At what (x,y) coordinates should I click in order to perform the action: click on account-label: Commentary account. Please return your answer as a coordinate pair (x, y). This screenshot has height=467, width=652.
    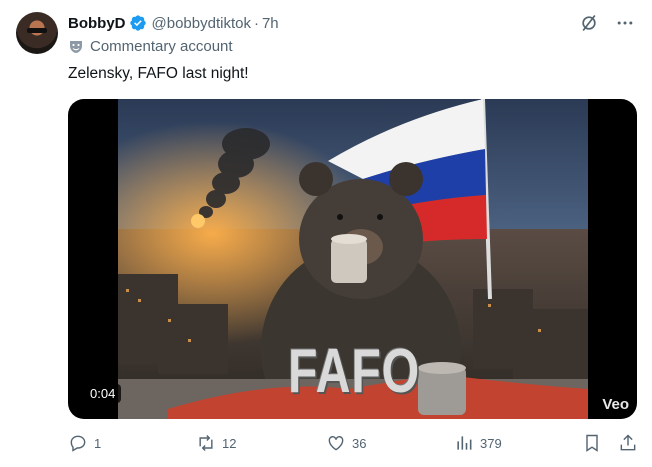
    Looking at the image, I should click on (150, 46).